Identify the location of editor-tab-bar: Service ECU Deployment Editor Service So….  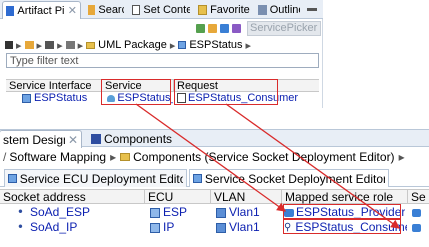
(214, 178).